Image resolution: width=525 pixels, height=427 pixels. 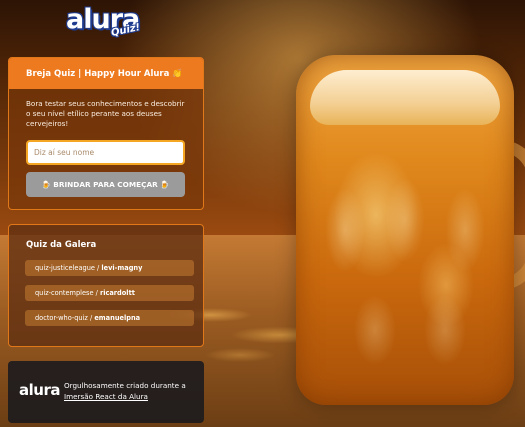 What do you see at coordinates (61, 245) in the screenshot?
I see `community-quizzes-title: Quiz da Galera` at bounding box center [61, 245].